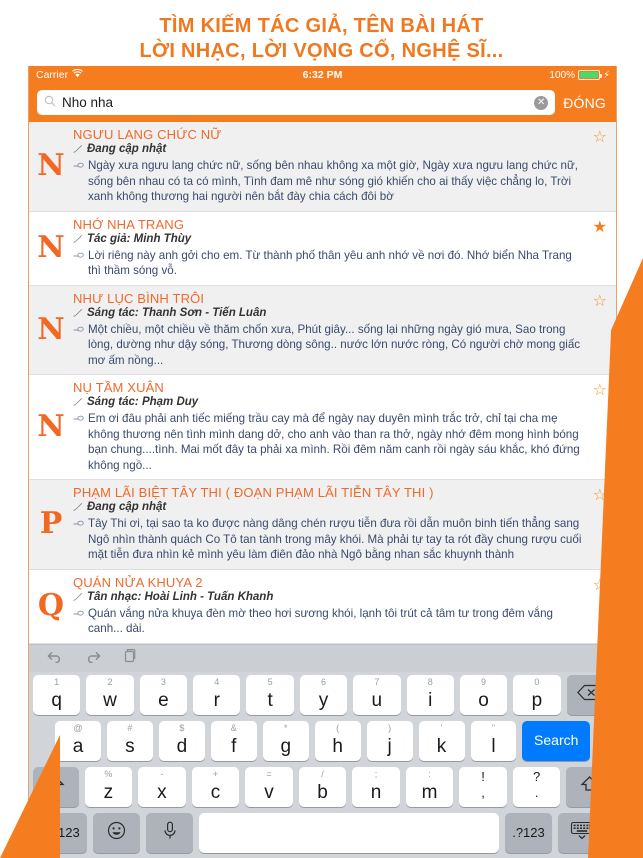  What do you see at coordinates (78, 240) in the screenshot?
I see `pen-icon` at bounding box center [78, 240].